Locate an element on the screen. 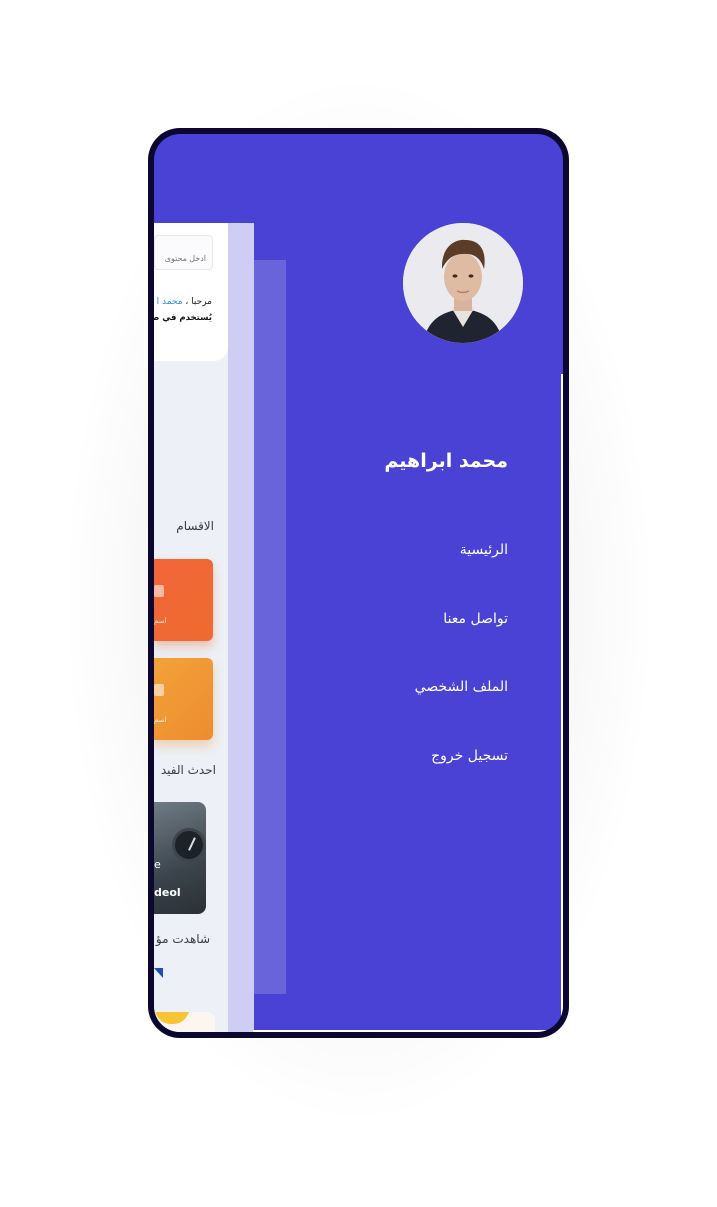 Image resolution: width=717 pixels, height=1207 pixels. video-title-line2: deol is located at coordinates (167, 892).